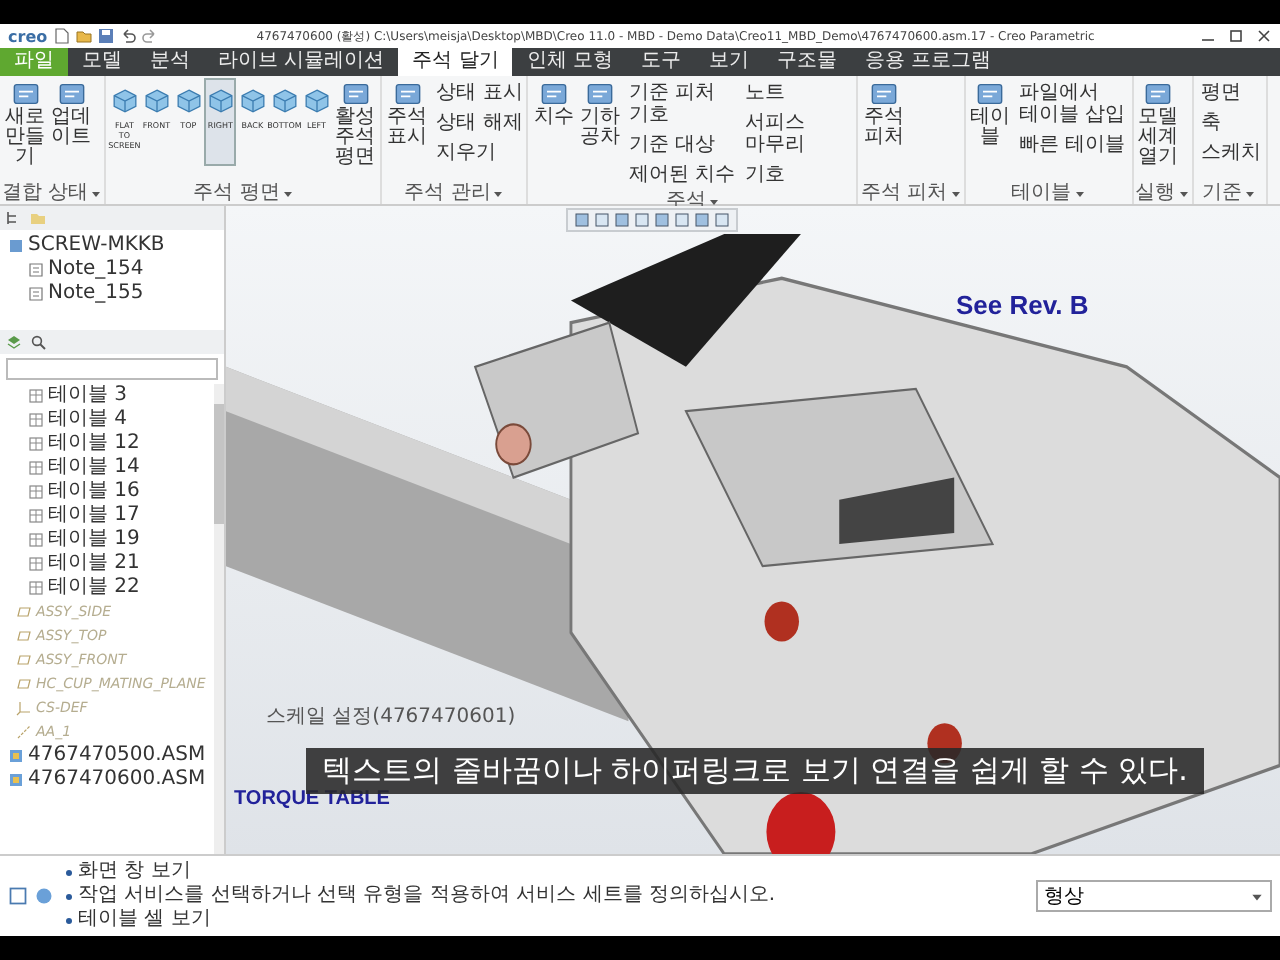 The width and height of the screenshot is (1280, 960). I want to click on ribbon-small-button: 축, so click(1229, 123).